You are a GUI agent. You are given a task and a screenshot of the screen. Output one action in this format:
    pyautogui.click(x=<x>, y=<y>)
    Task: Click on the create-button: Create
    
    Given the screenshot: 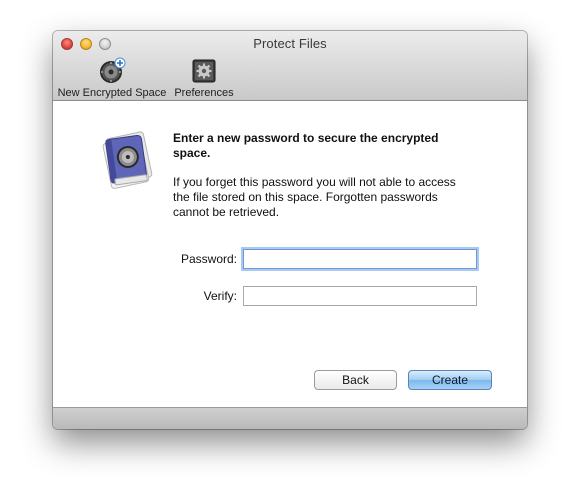 What is the action you would take?
    pyautogui.click(x=450, y=380)
    